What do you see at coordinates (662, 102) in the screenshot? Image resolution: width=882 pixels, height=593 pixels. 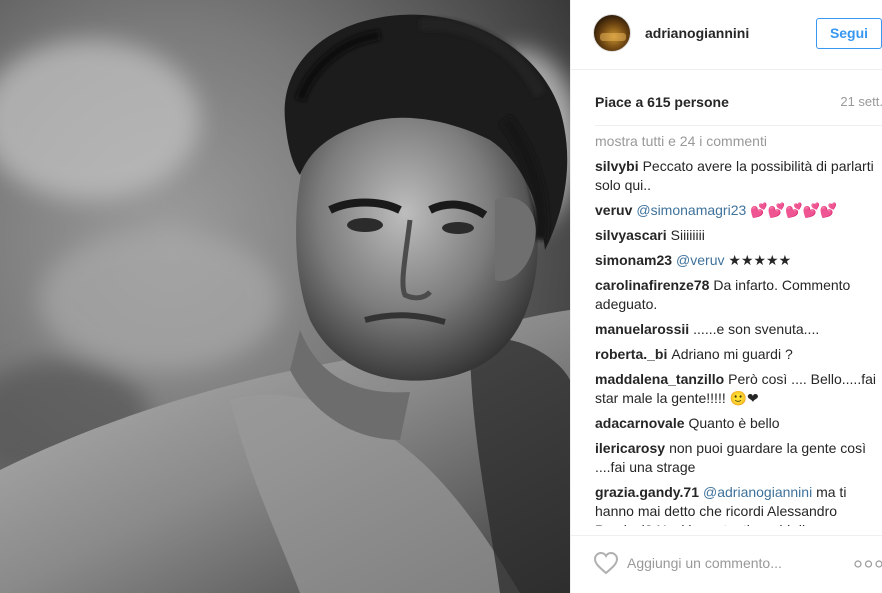 I see `likes-count: Piace a 615 persone` at bounding box center [662, 102].